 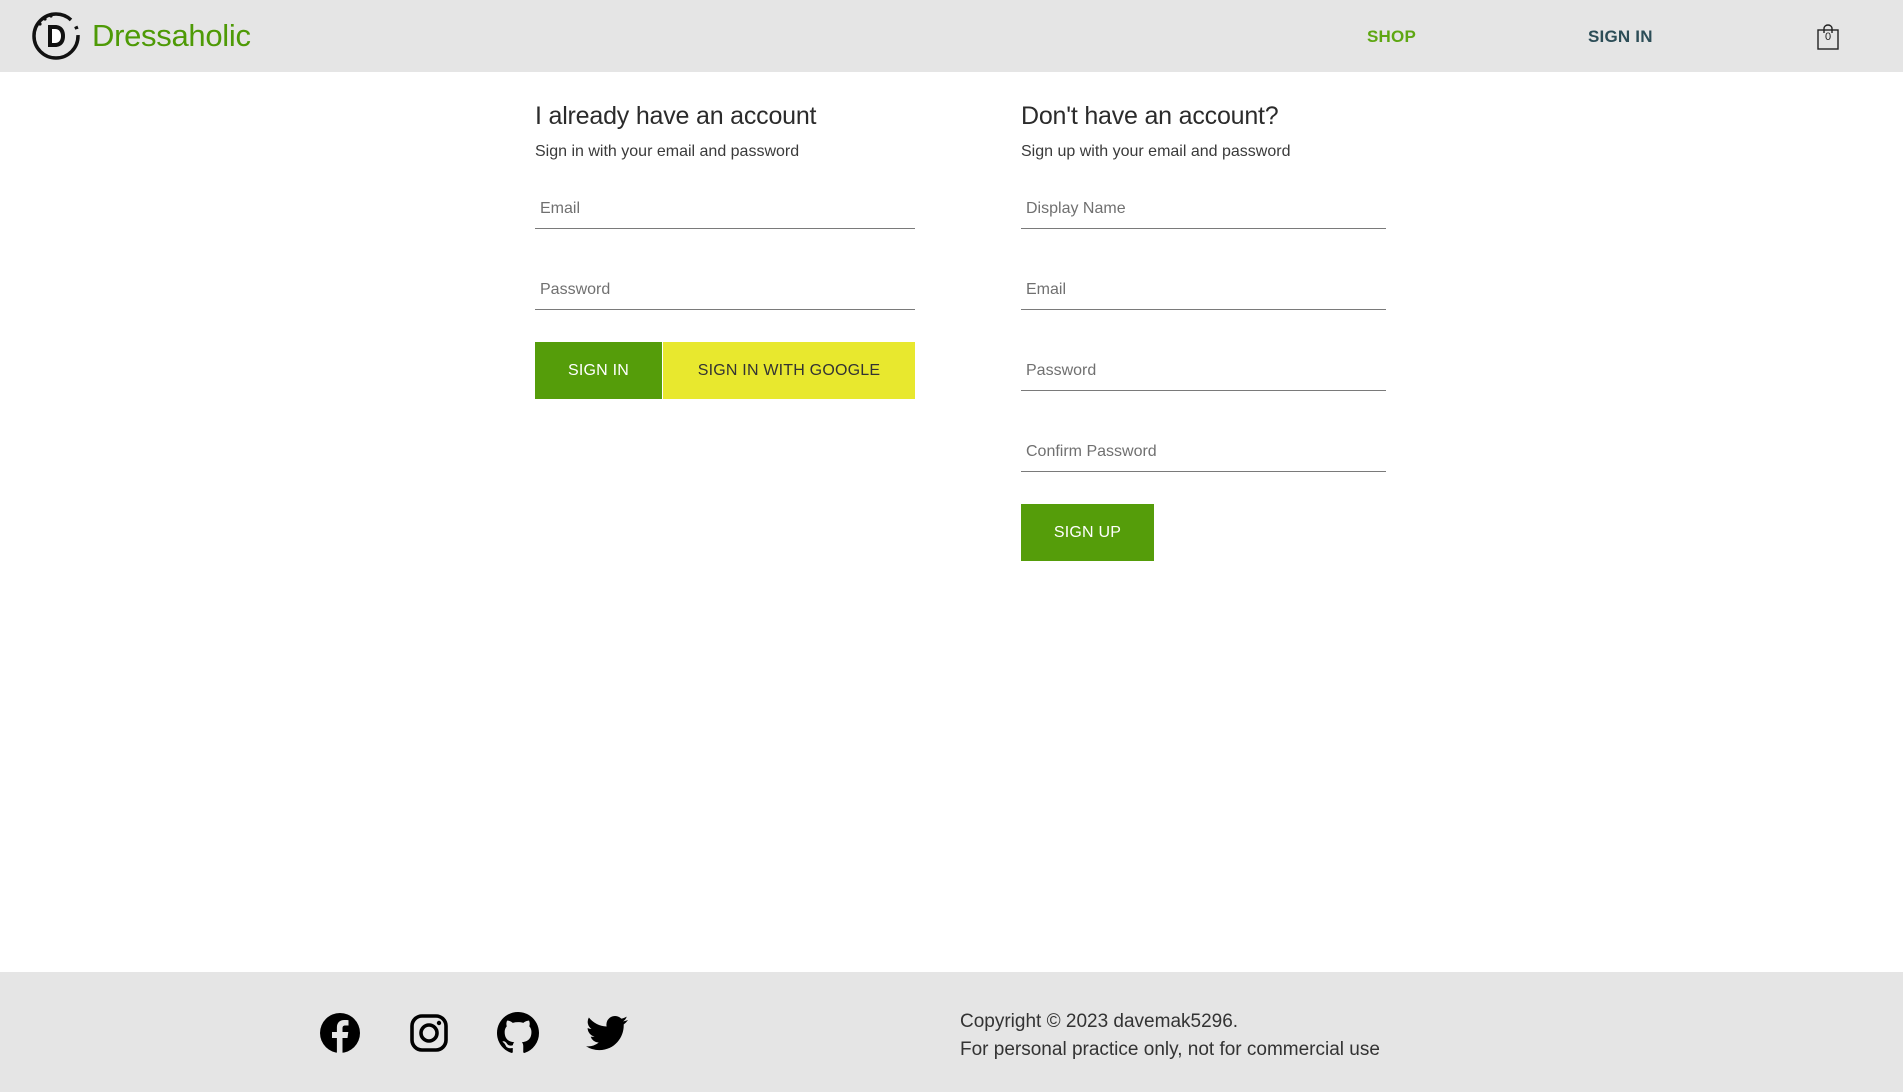 I want to click on github-icon, so click(x=518, y=1032).